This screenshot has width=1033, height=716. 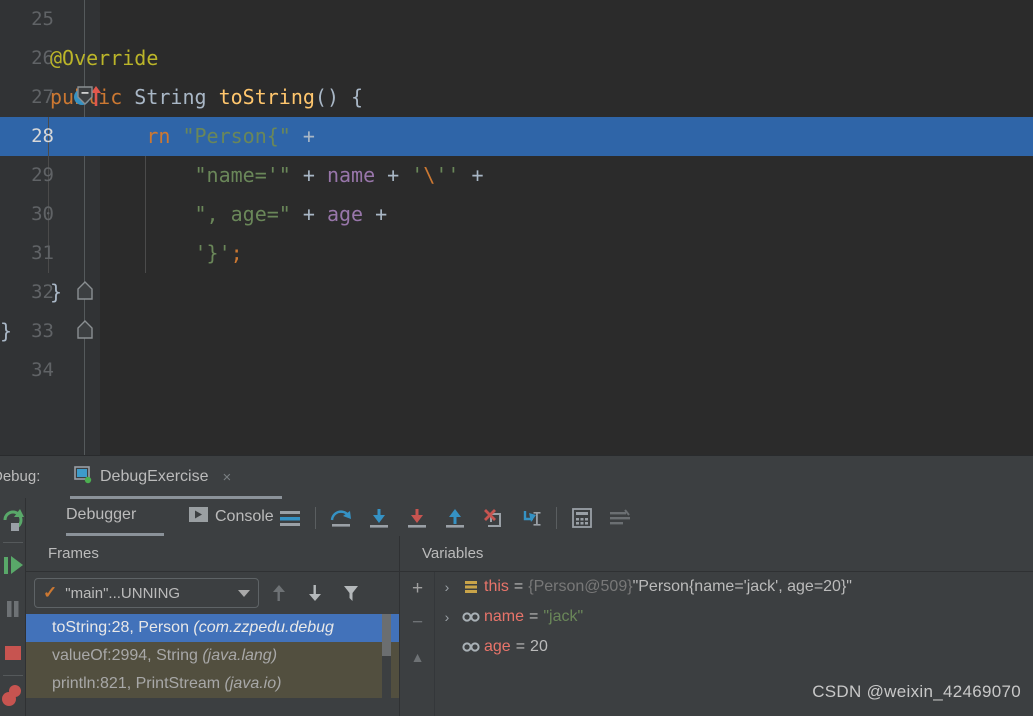 I want to click on code-line: 31 '}';, so click(x=516, y=253).